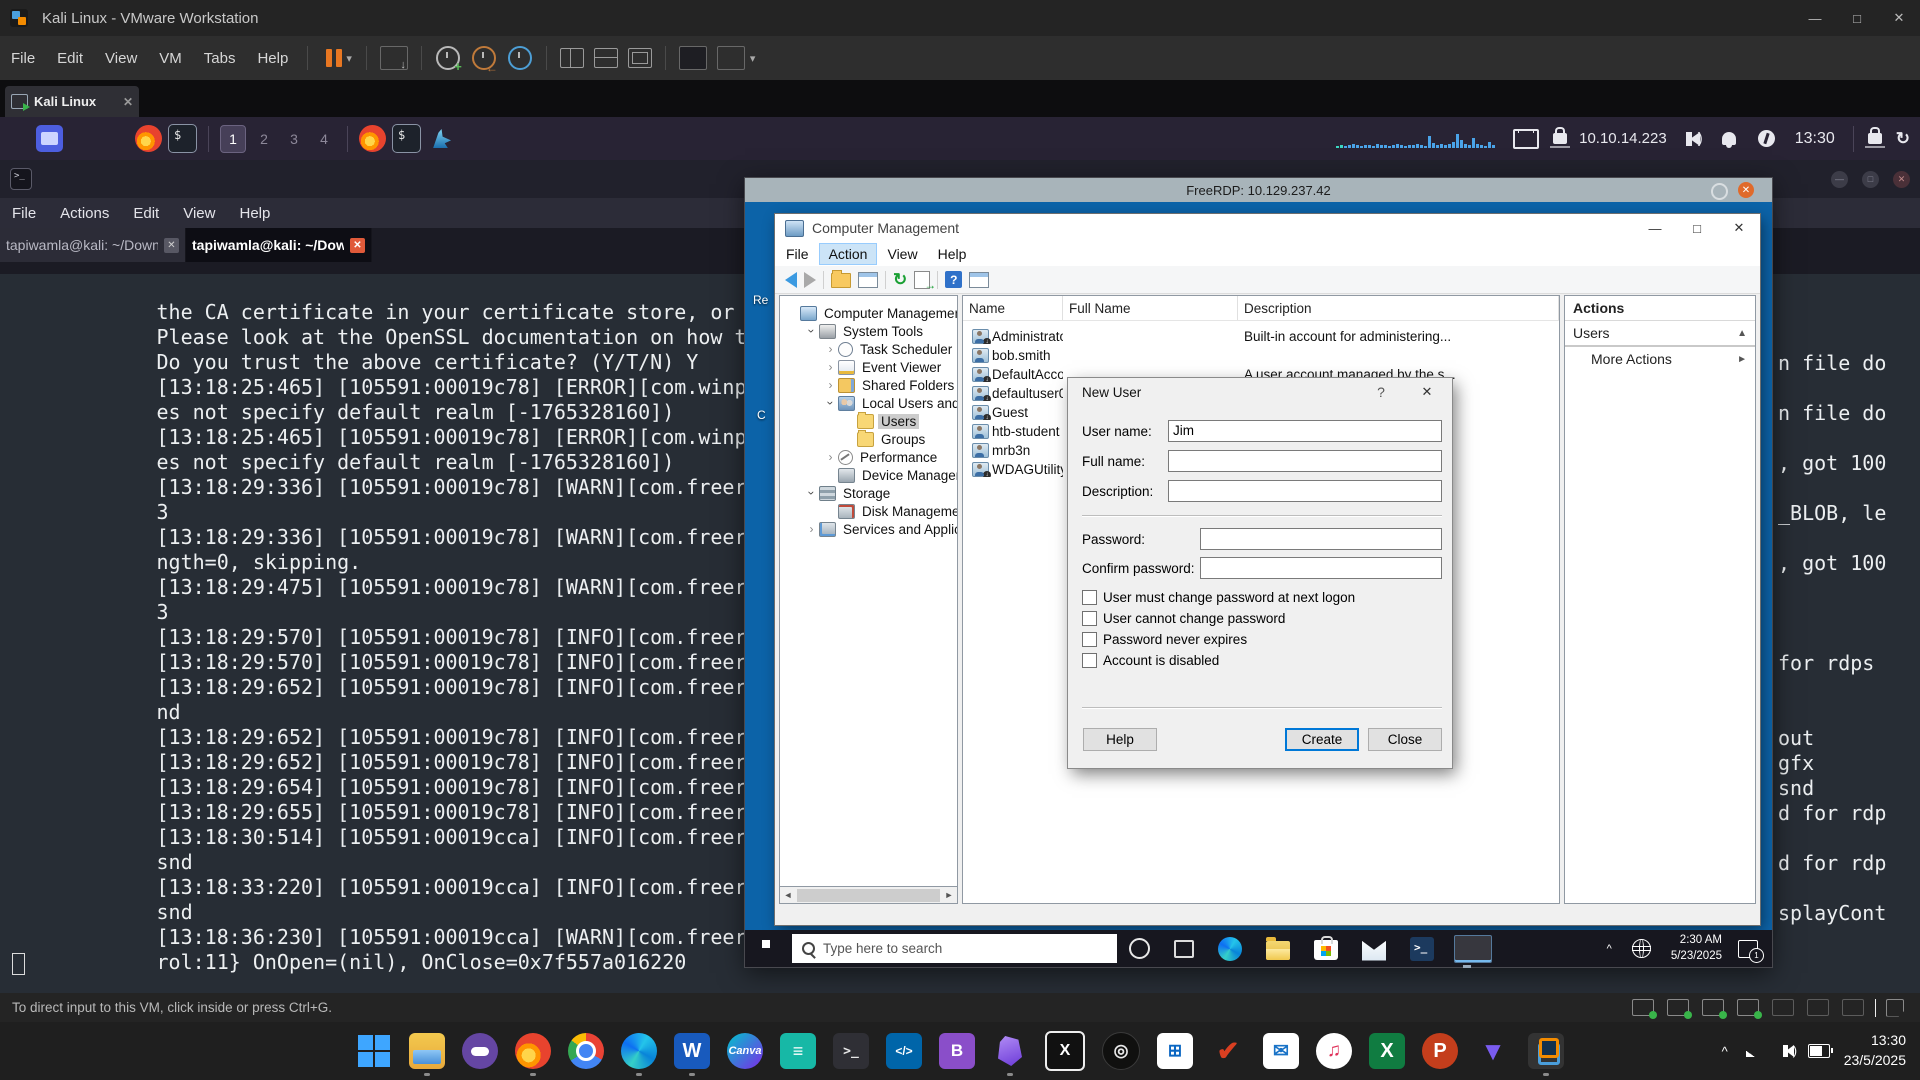 The height and width of the screenshot is (1080, 1920). I want to click on dialog-button: Close, so click(1405, 739).